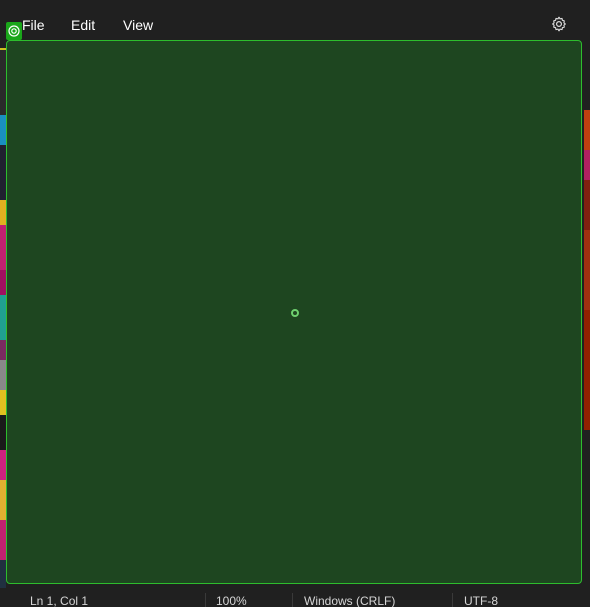 This screenshot has height=607, width=590. What do you see at coordinates (59, 600) in the screenshot?
I see `status-cursor-position: Ln 1, Col 1` at bounding box center [59, 600].